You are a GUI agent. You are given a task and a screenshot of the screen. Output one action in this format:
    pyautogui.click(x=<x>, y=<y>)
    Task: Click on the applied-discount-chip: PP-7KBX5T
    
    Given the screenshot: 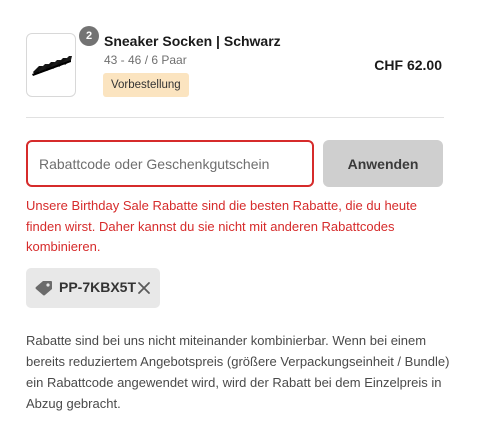 What is the action you would take?
    pyautogui.click(x=93, y=288)
    